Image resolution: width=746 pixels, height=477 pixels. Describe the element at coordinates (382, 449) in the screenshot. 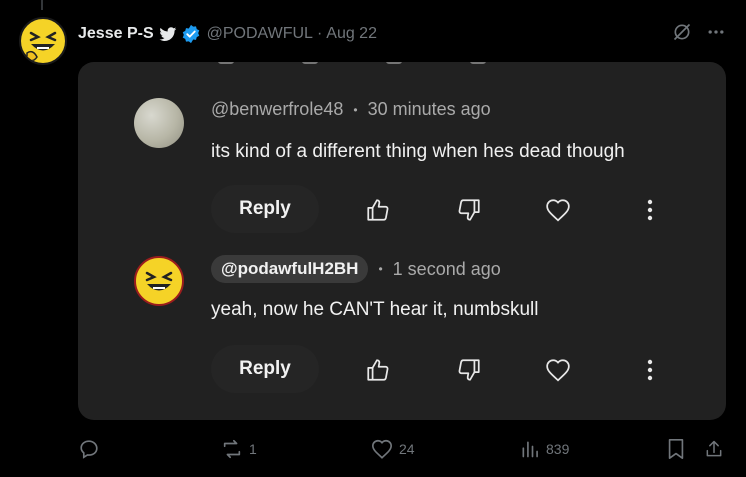

I see `like-heart-icon` at that location.